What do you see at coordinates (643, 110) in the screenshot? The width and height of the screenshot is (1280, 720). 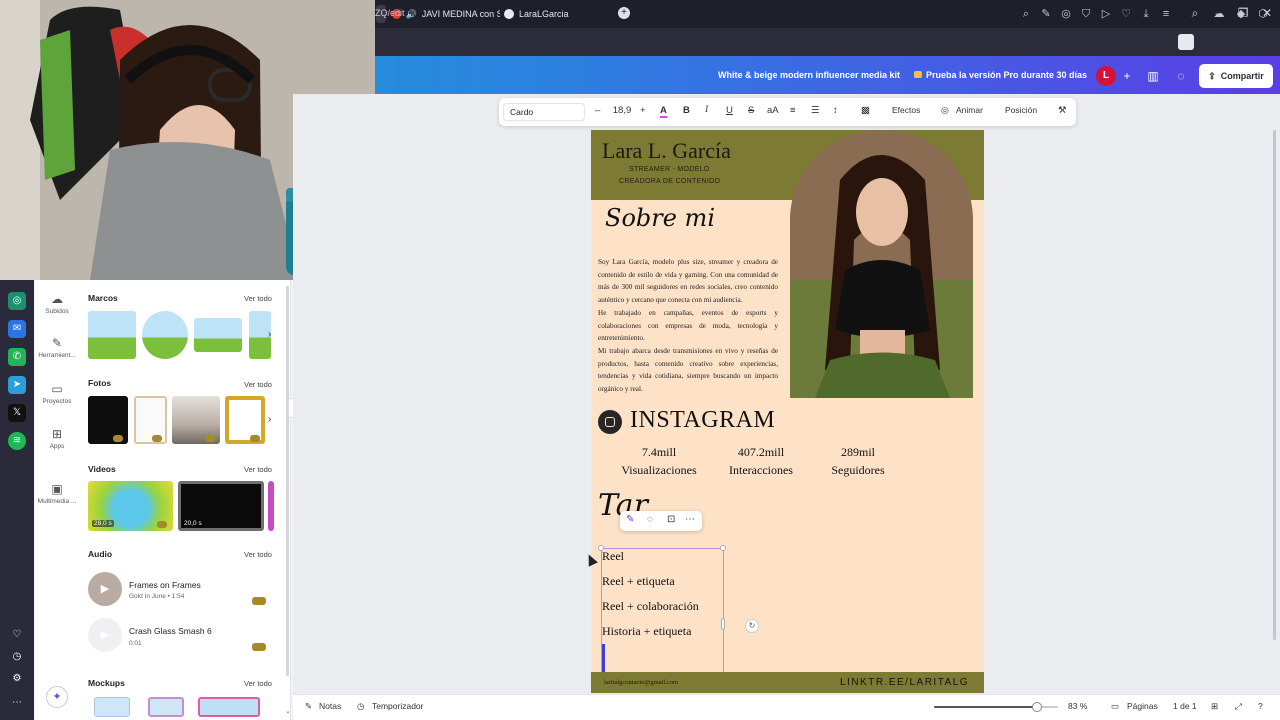 I see `increase-size-button: +` at bounding box center [643, 110].